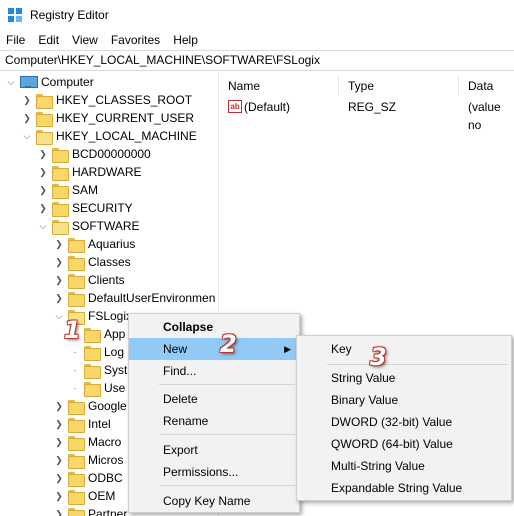 The height and width of the screenshot is (516, 514). Describe the element at coordinates (227, 384) in the screenshot. I see `menu-separator` at that location.